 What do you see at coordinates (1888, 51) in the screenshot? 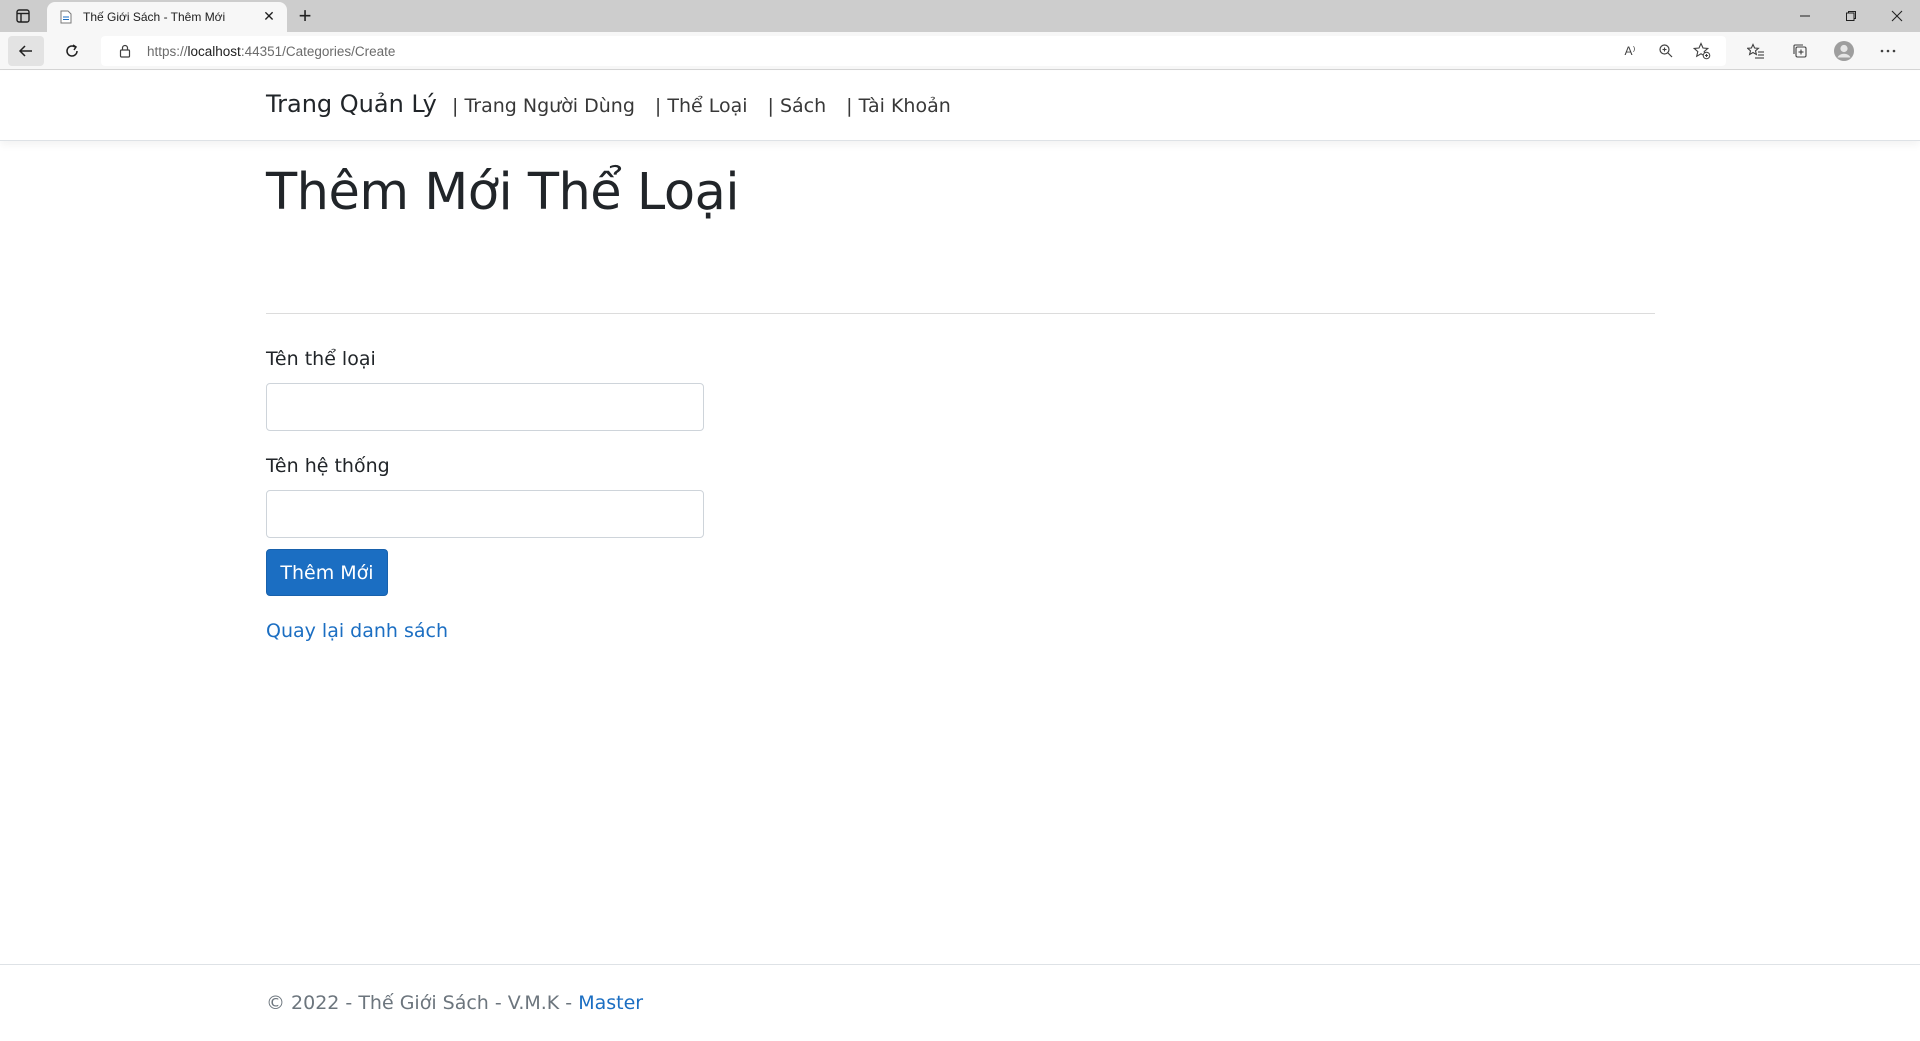
I see `more-options-icon` at bounding box center [1888, 51].